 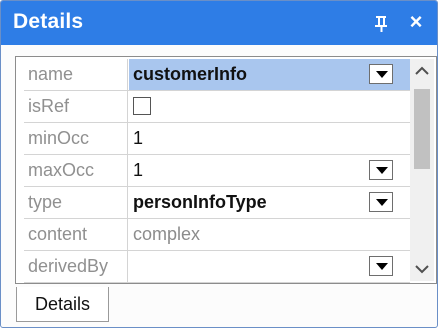 I want to click on tab-details: Details, so click(x=62, y=304).